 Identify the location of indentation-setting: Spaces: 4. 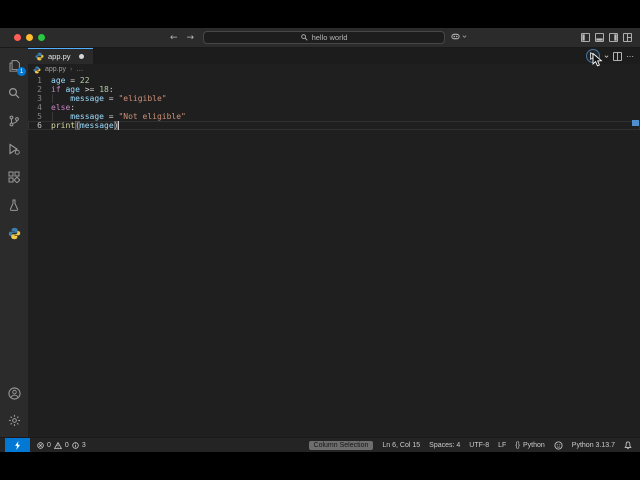
(444, 445).